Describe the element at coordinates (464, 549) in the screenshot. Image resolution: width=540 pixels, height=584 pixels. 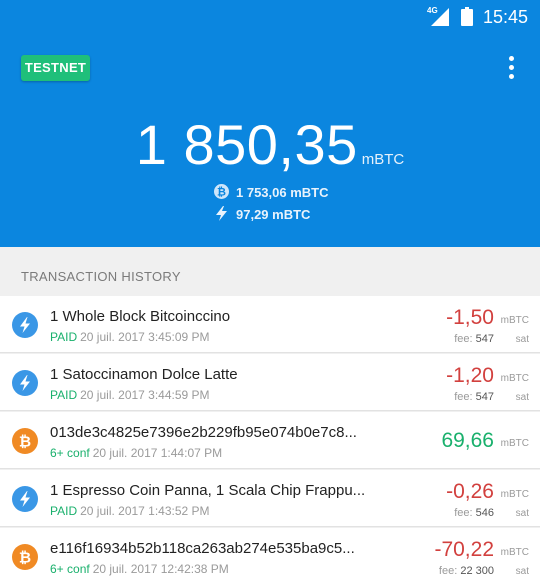
I see `transaction-amount: -70,22` at that location.